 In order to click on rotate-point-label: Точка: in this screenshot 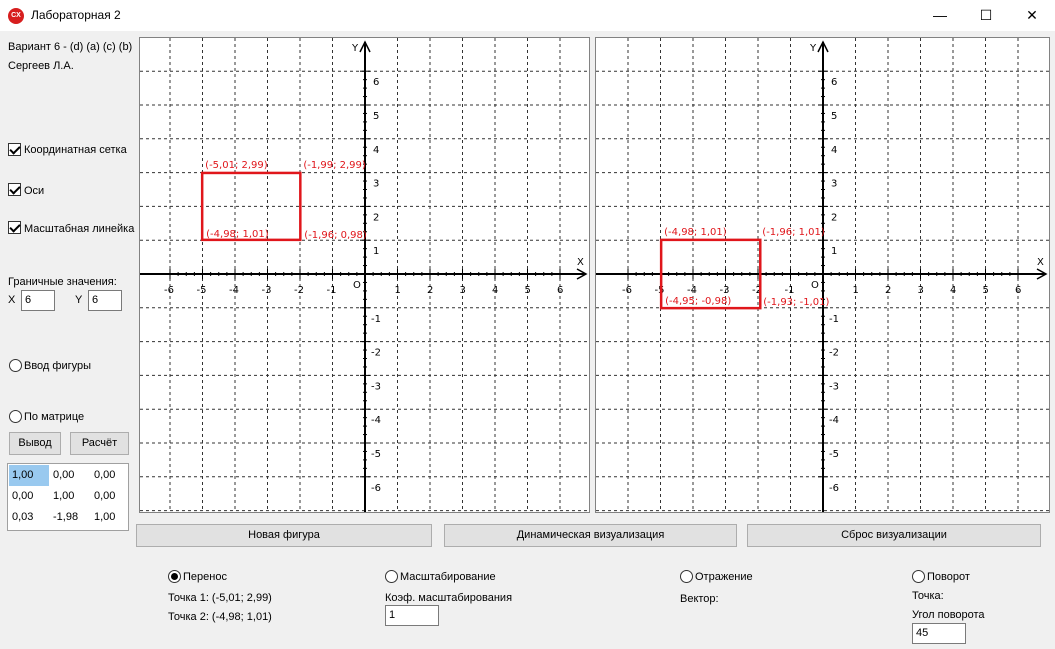, I will do `click(928, 596)`.